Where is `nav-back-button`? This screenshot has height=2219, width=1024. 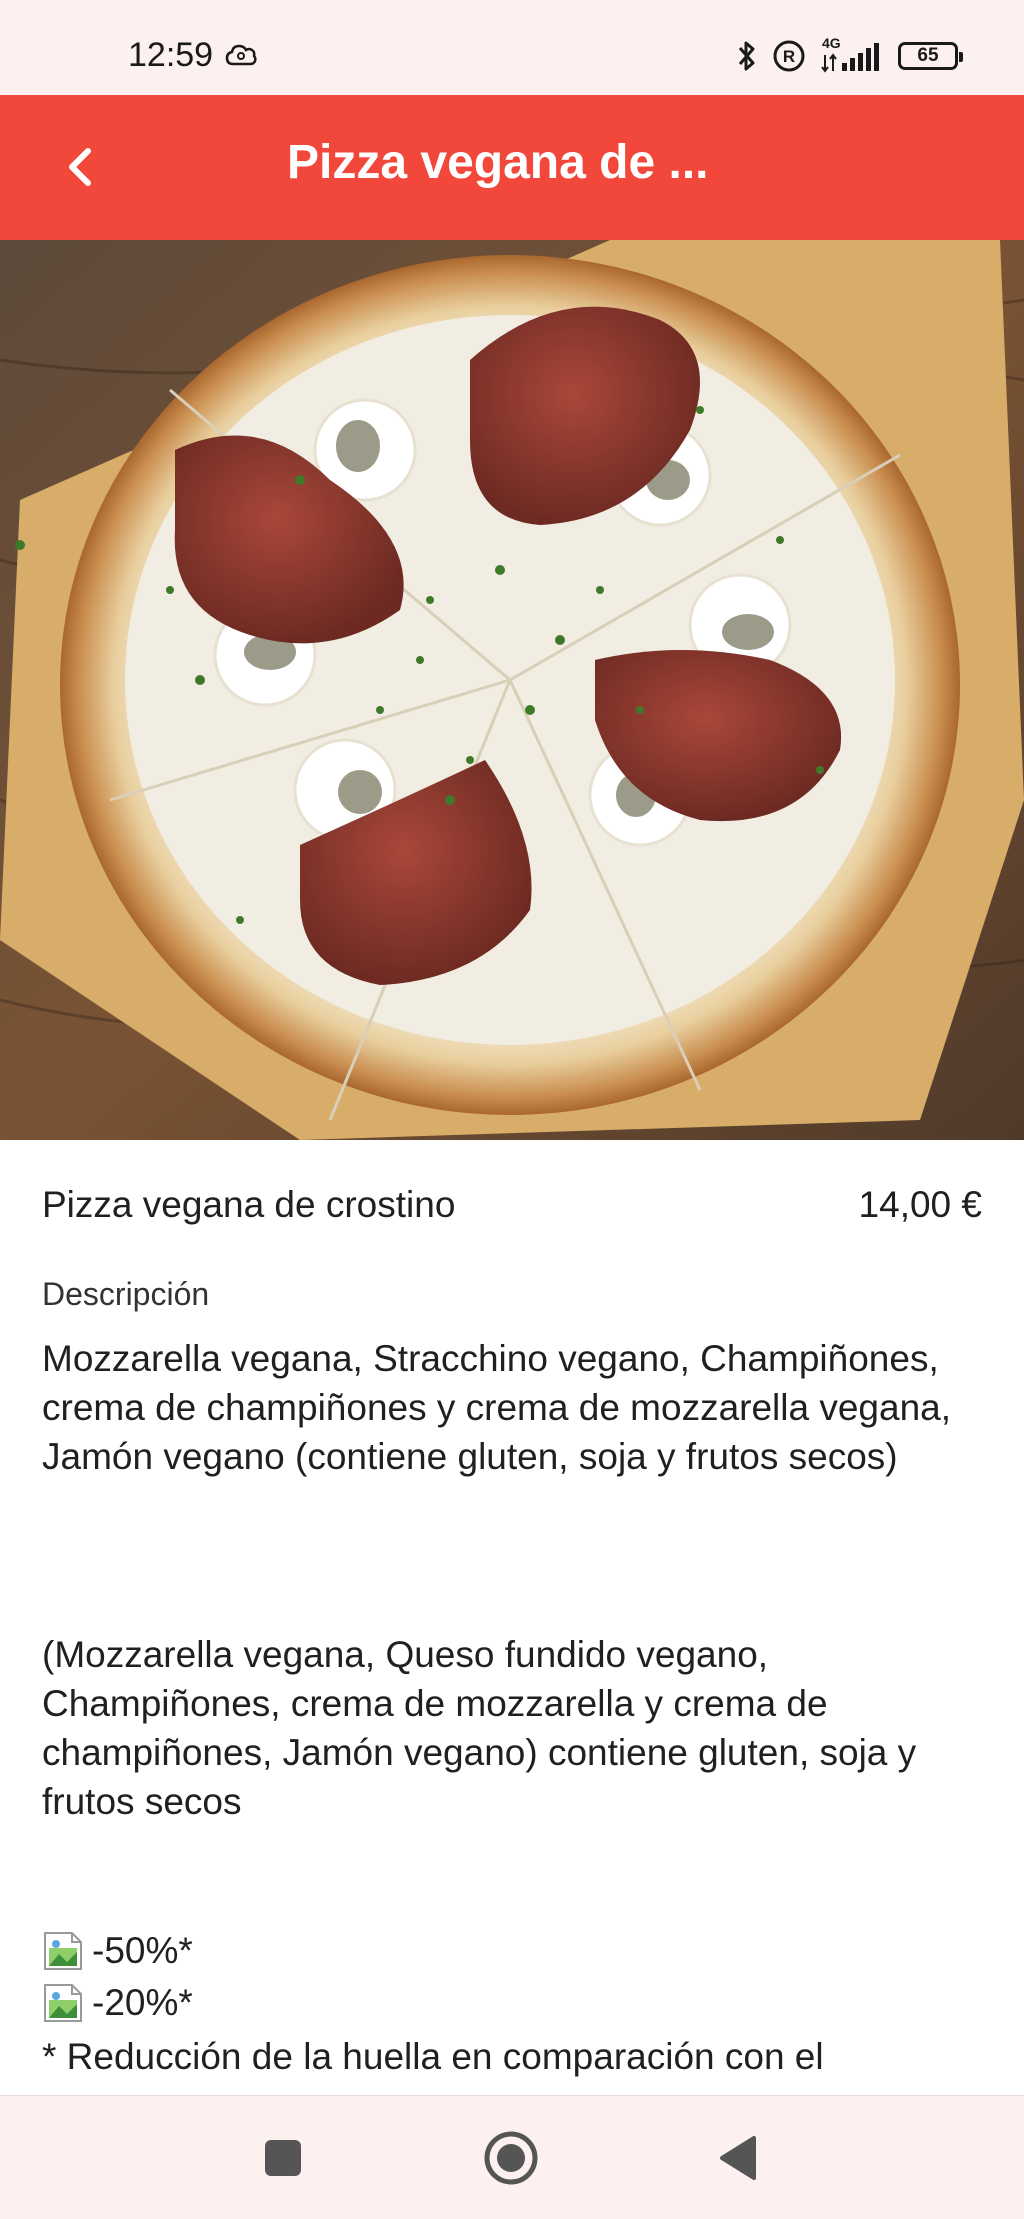 nav-back-button is located at coordinates (738, 2158).